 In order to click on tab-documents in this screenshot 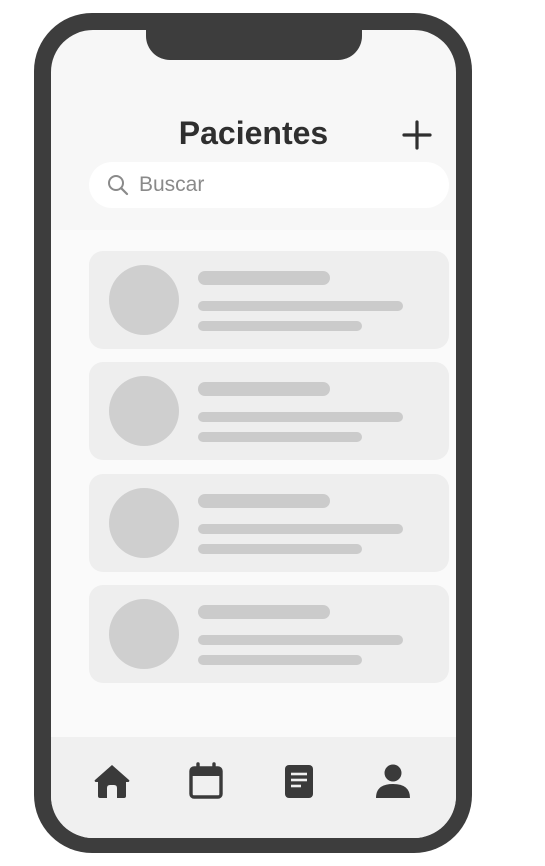, I will do `click(299, 781)`.